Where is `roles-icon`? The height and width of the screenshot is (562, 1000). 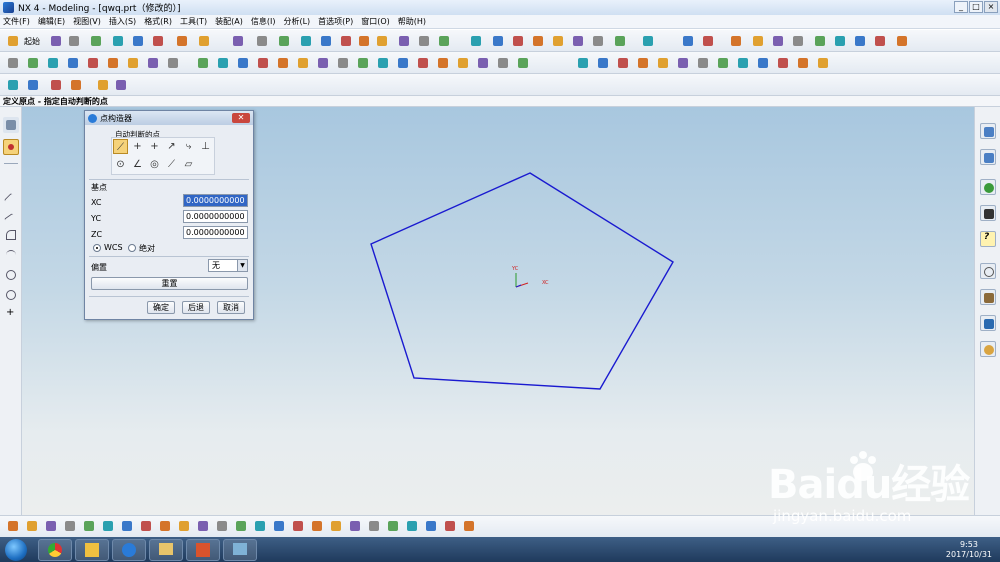
roles-icon is located at coordinates (988, 213).